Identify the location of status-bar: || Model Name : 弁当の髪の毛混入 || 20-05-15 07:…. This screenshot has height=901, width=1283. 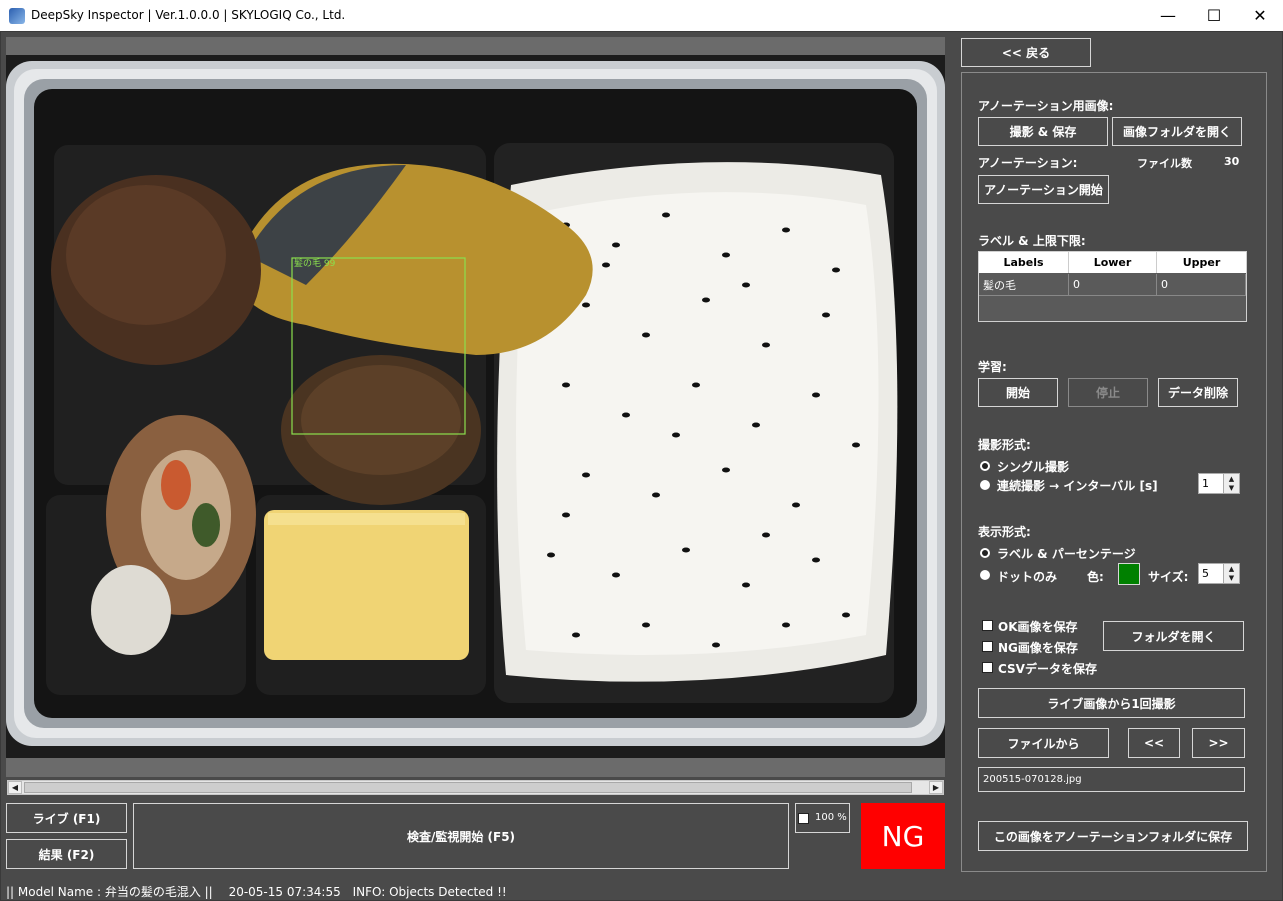
(256, 891).